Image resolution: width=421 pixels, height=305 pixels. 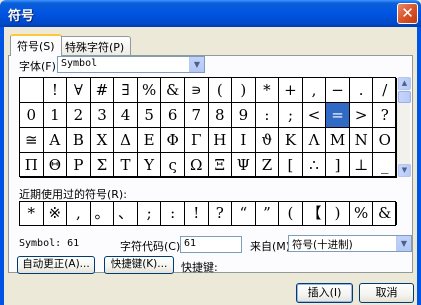 I want to click on recent-symbol-cell: 。, so click(x=103, y=213).